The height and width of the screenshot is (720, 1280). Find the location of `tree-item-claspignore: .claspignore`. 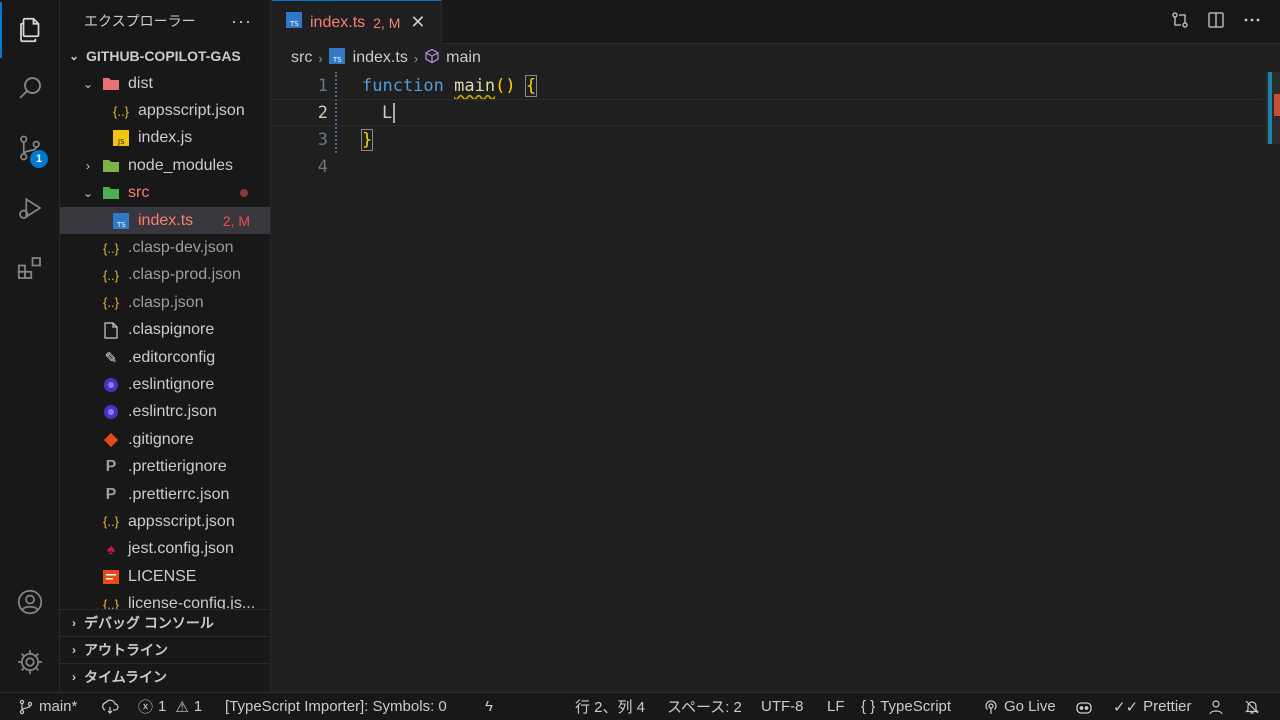

tree-item-claspignore: .claspignore is located at coordinates (165, 330).